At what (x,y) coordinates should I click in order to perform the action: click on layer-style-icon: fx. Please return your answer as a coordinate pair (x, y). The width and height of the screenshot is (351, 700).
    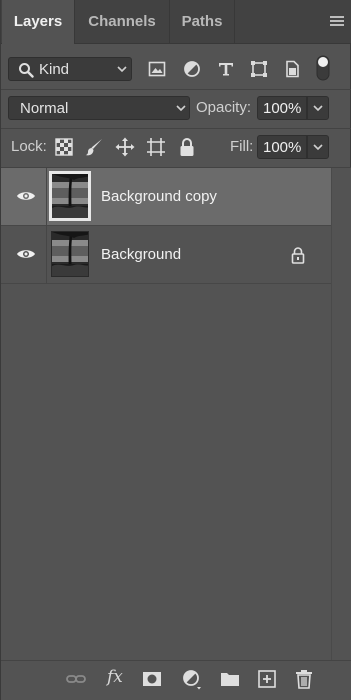
    Looking at the image, I should click on (115, 677).